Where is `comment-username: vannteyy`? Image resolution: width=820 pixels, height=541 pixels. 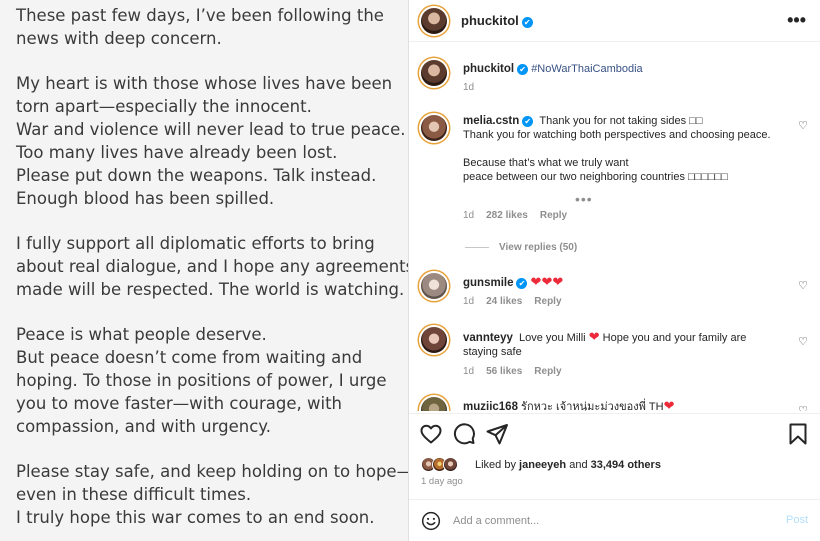
comment-username: vannteyy is located at coordinates (488, 338).